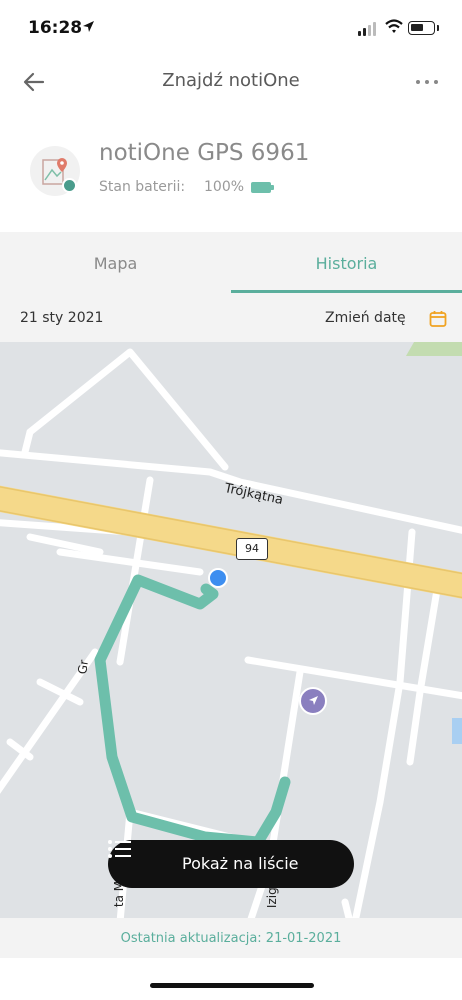 The image size is (462, 1000). I want to click on list-icon, so click(119, 849).